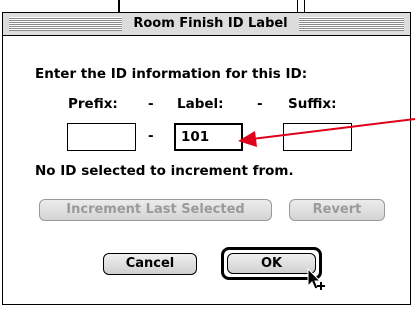  I want to click on dialog-title: Room Finish ID Label, so click(210, 24).